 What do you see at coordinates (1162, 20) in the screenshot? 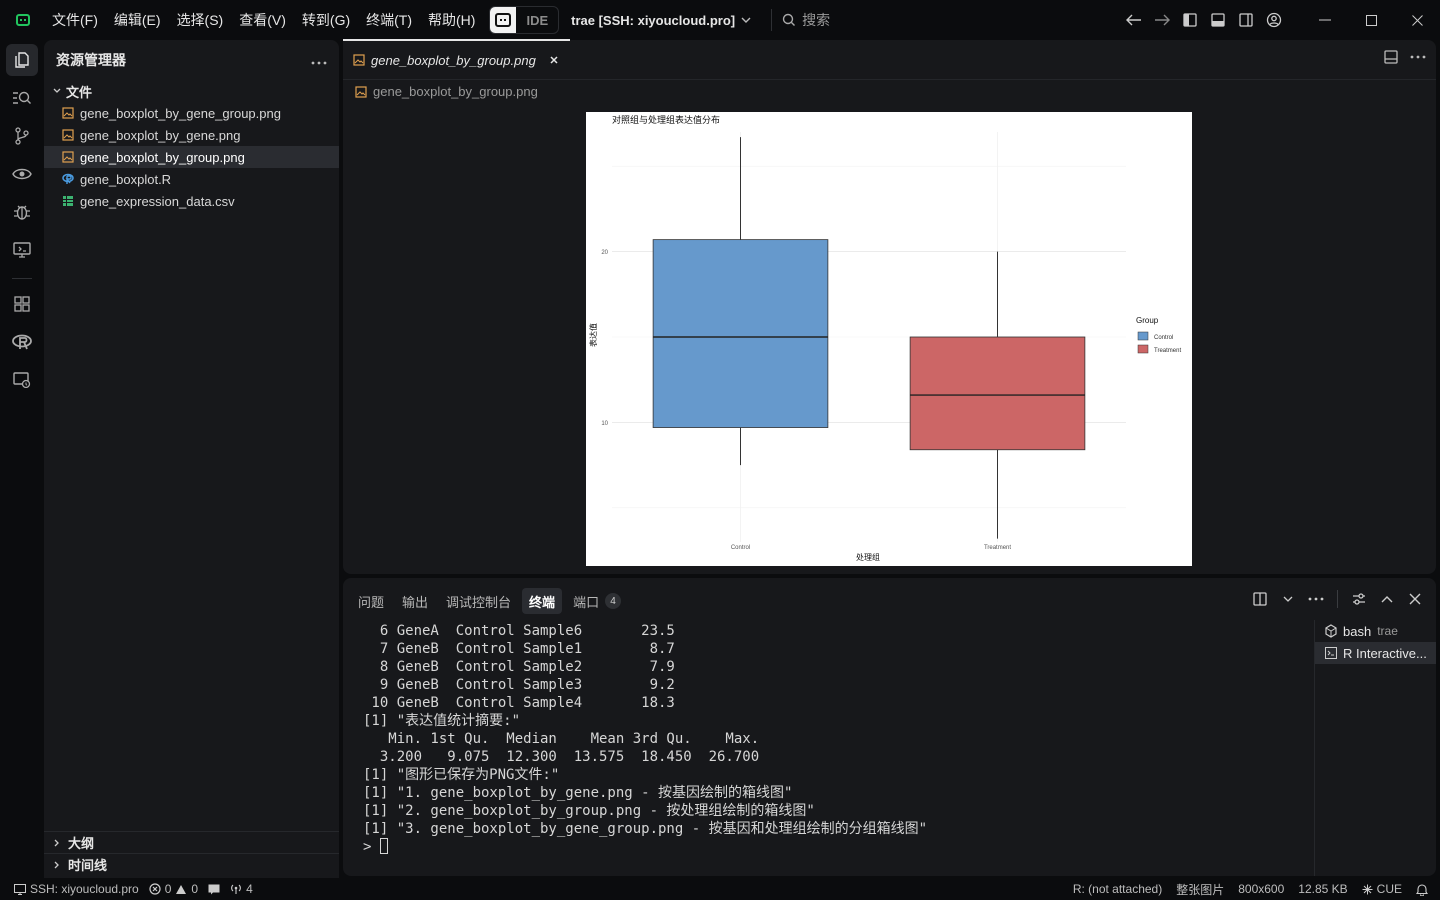
I see `forward-arrow-icon` at bounding box center [1162, 20].